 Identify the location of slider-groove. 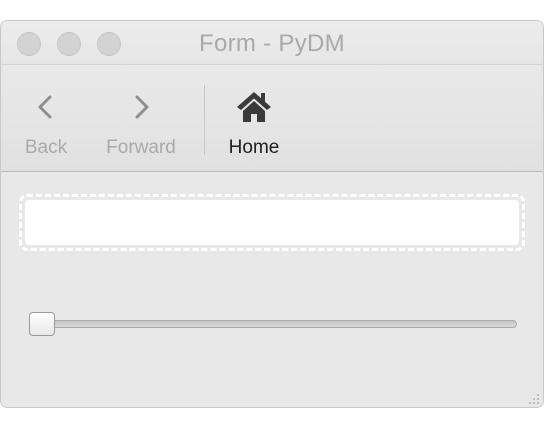
(273, 324).